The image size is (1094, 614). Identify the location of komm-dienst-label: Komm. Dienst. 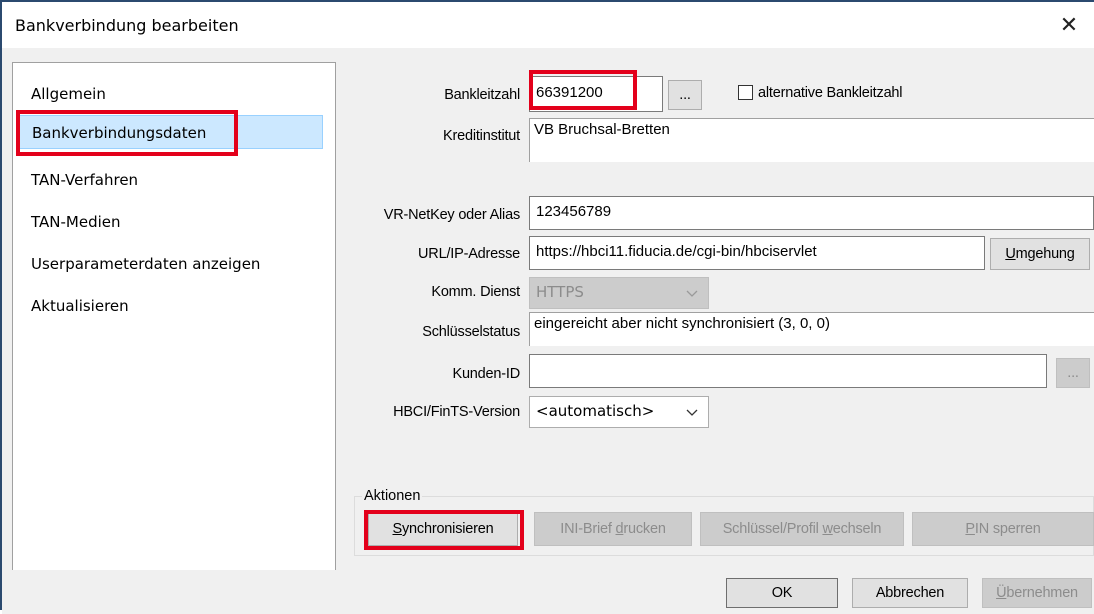
(475, 292).